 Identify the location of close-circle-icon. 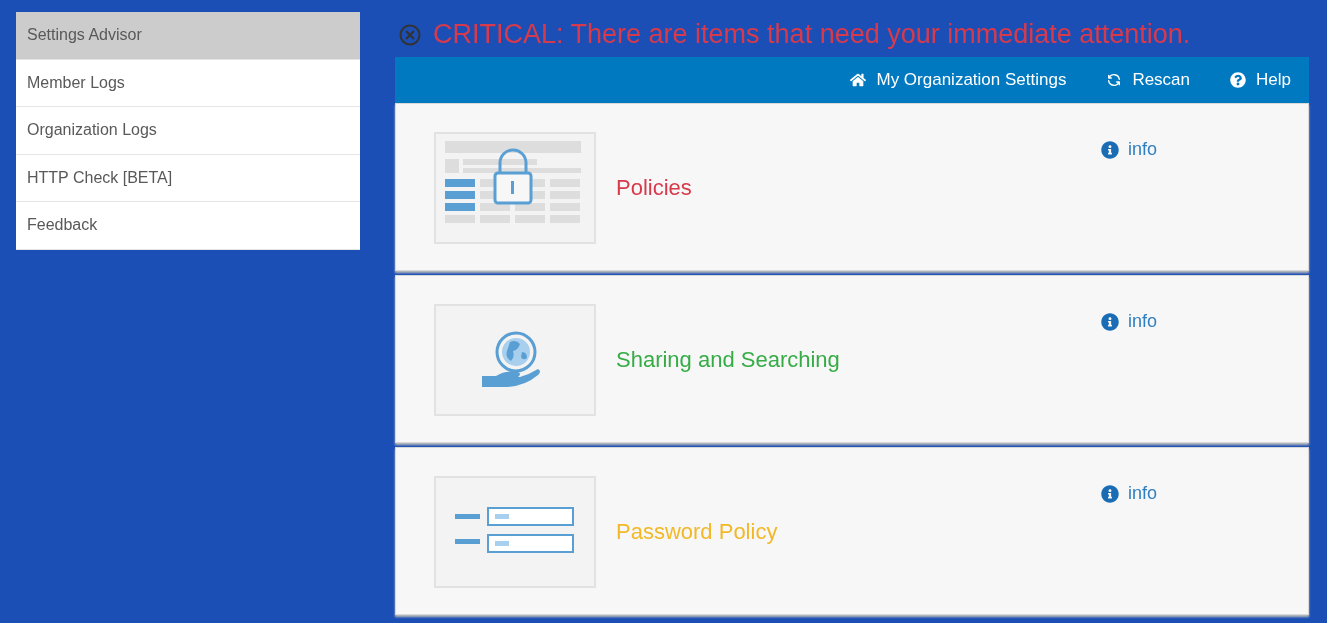
(410, 34).